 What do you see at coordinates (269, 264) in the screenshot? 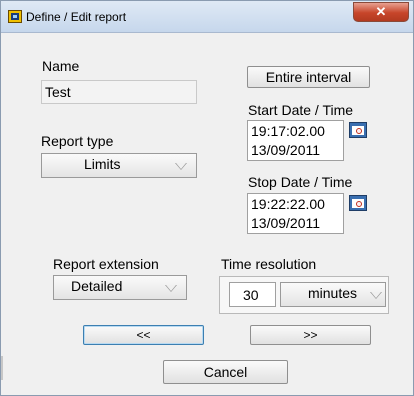
I see `time-resolution-label: Time resolution` at bounding box center [269, 264].